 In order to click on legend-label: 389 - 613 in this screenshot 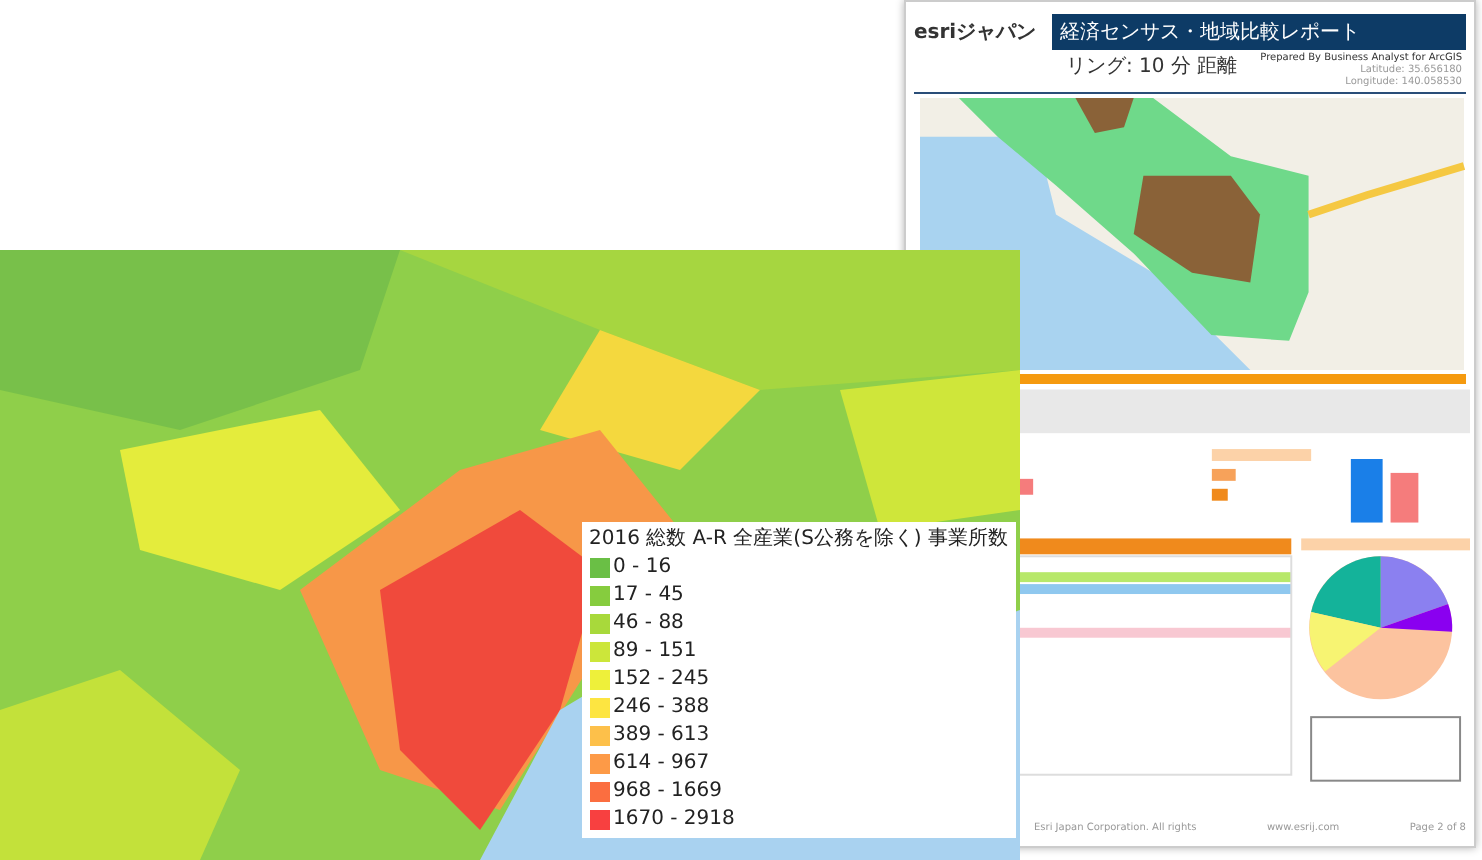, I will do `click(661, 736)`.